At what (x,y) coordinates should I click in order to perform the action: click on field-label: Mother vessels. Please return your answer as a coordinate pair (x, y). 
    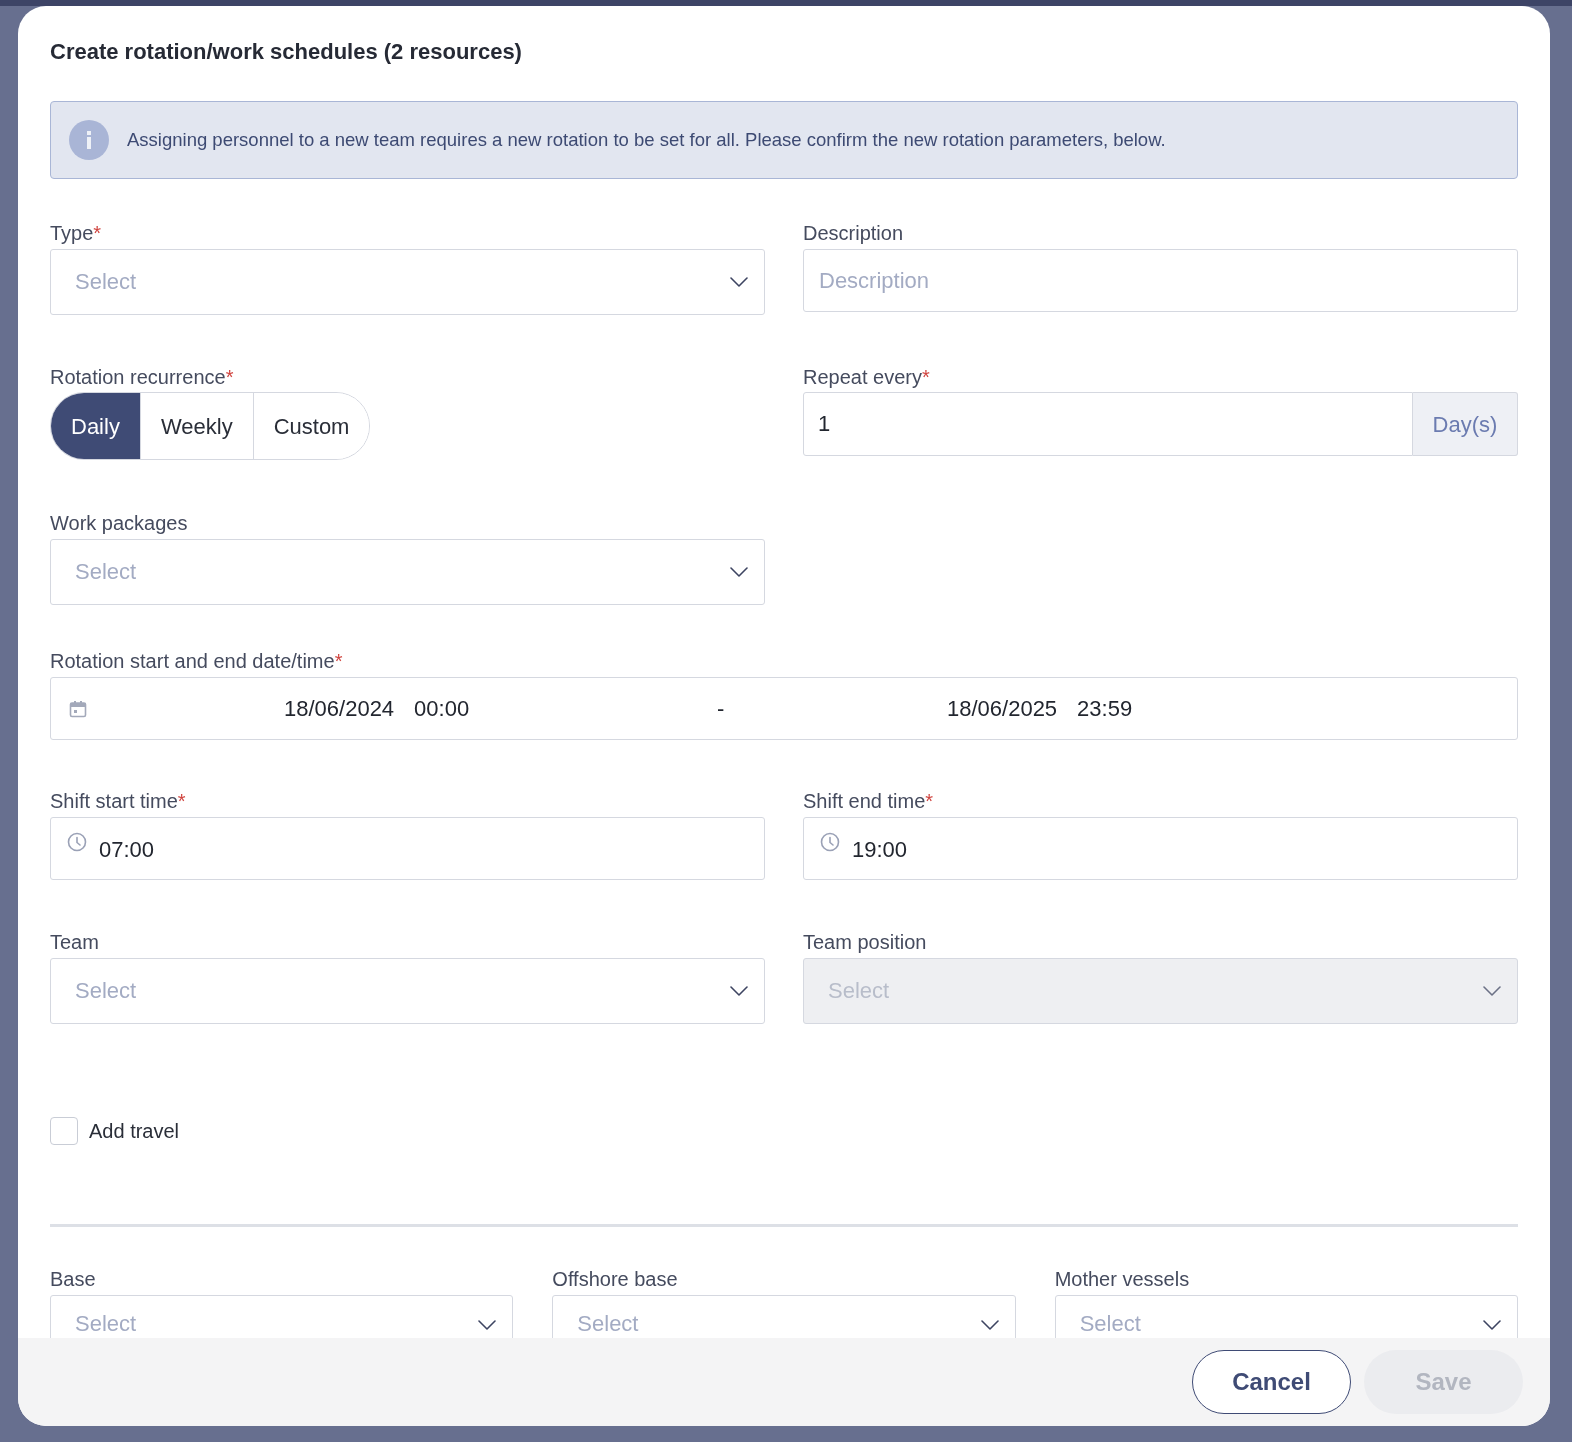
    Looking at the image, I should click on (1122, 1279).